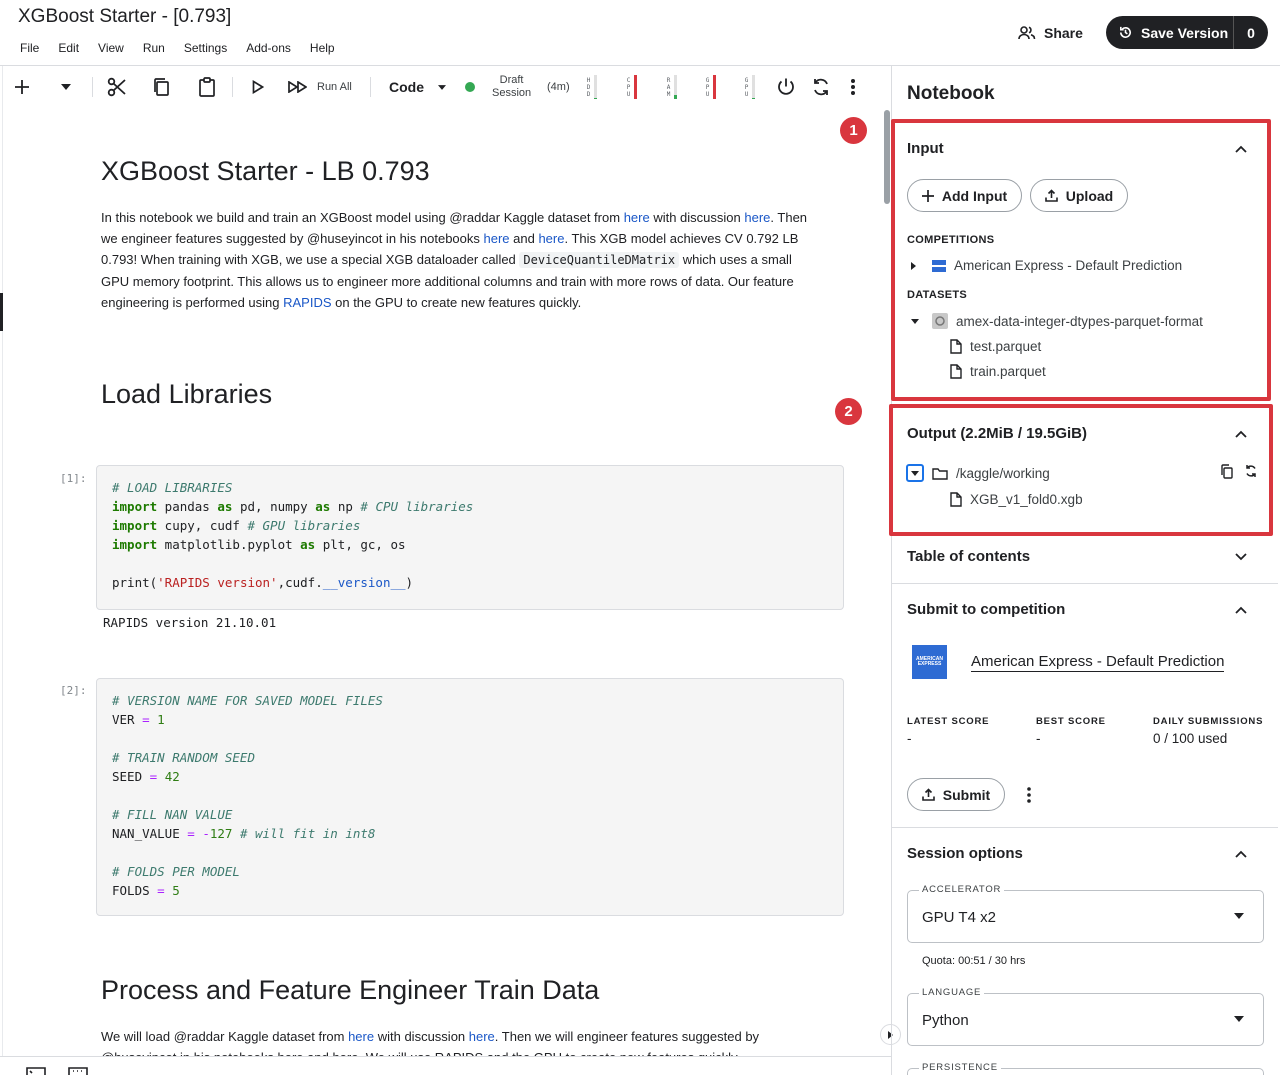  I want to click on copy-button, so click(161, 87).